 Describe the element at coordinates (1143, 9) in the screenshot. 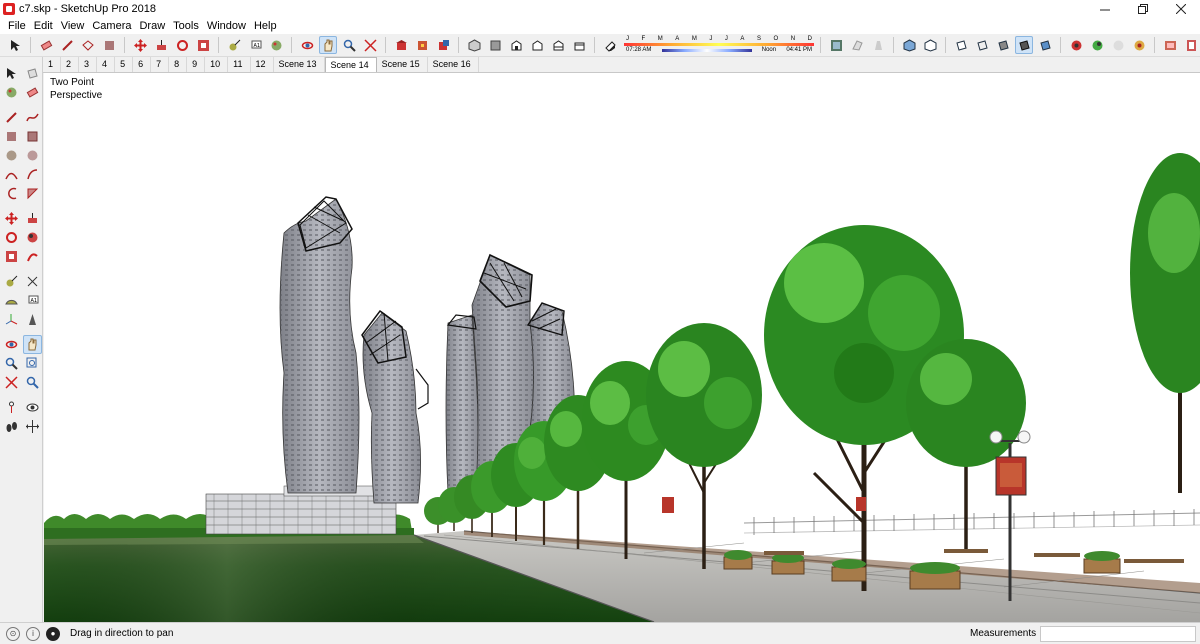

I see `restore-button` at that location.